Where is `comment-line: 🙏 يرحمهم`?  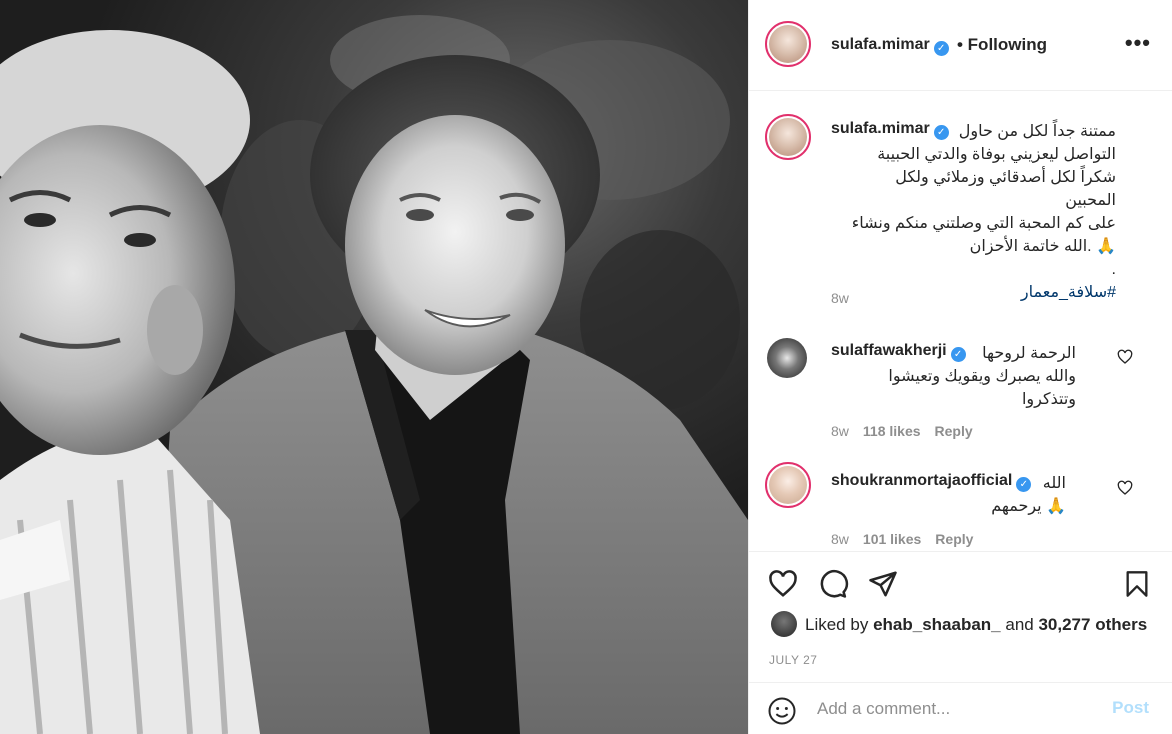
comment-line: 🙏 يرحمهم is located at coordinates (1028, 506).